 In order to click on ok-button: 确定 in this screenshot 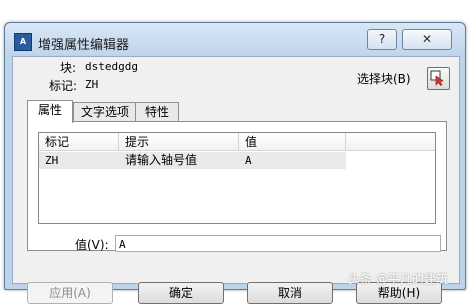, I will do `click(181, 293)`.